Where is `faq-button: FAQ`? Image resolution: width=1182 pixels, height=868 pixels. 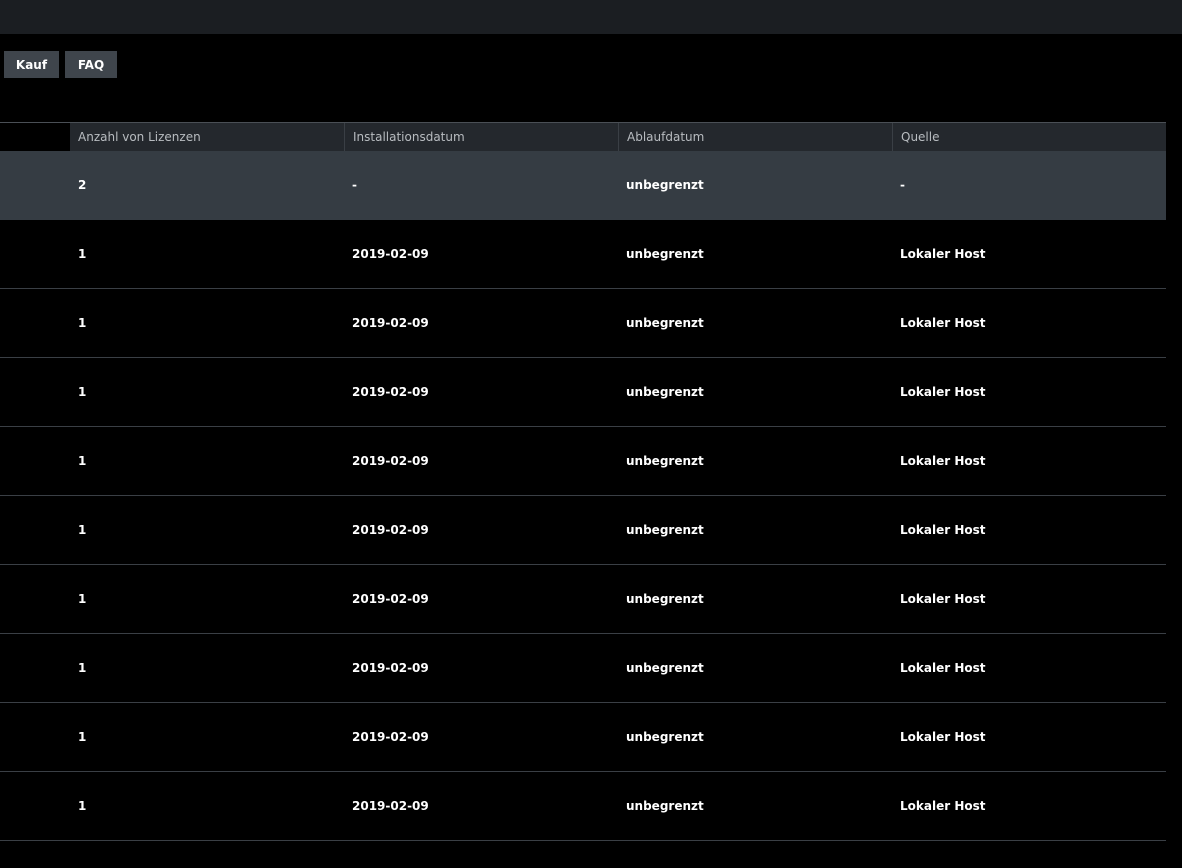
faq-button: FAQ is located at coordinates (91, 64).